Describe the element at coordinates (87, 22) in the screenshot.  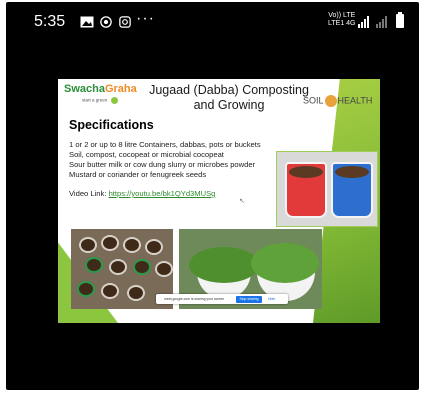
I see `gallery-icon` at that location.